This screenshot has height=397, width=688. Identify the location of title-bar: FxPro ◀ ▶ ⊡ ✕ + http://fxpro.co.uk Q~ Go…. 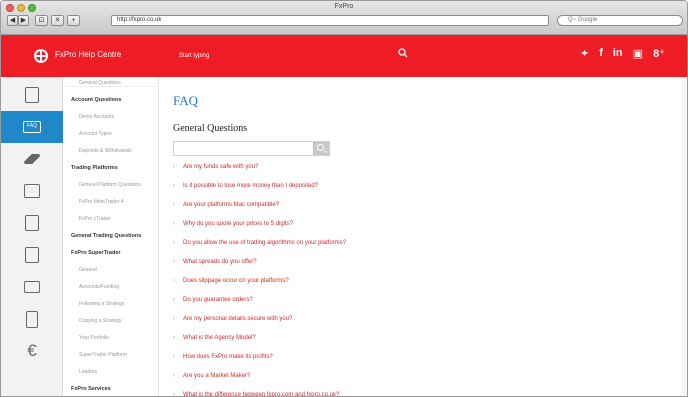
(344, 18).